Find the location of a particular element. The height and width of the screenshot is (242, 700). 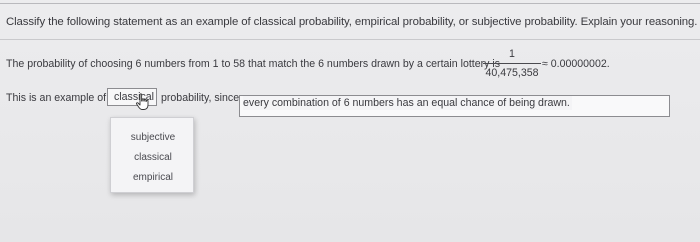

option-classical: classical is located at coordinates (153, 158).